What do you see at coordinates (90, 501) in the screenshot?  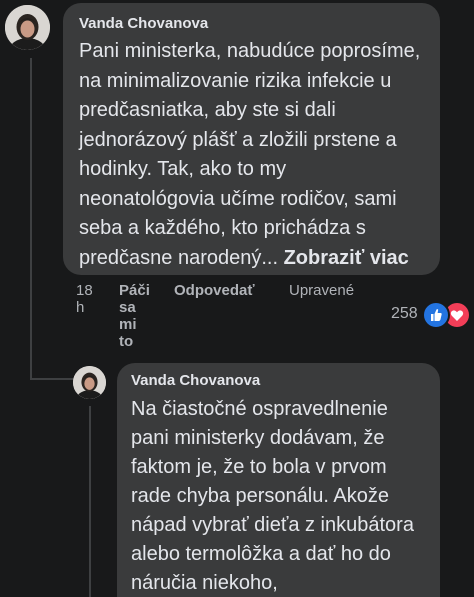 I see `reply-thread-connector` at bounding box center [90, 501].